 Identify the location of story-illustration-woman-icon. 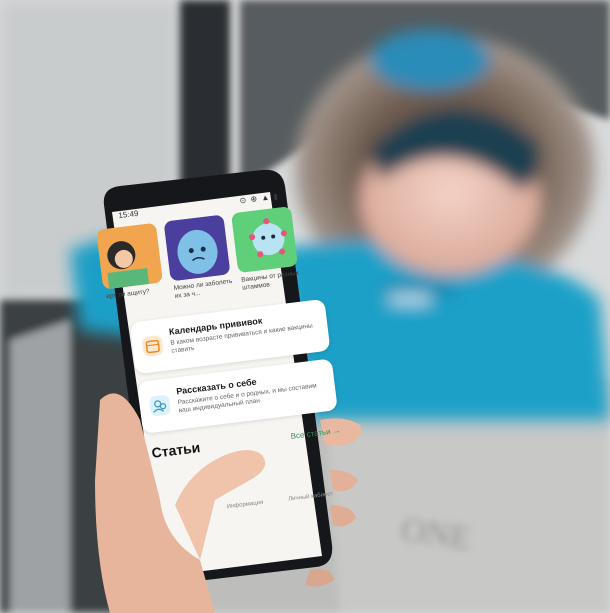
(129, 256).